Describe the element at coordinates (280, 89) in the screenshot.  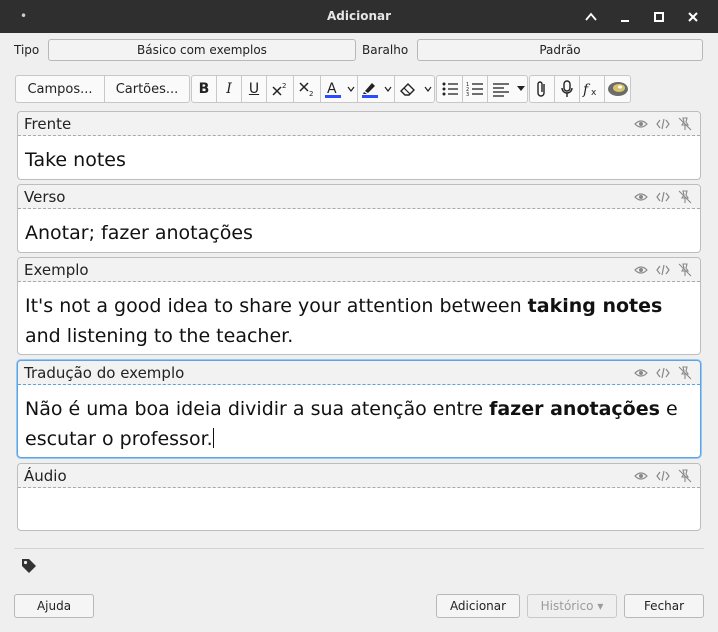
I see `superscript-icon: 2` at that location.